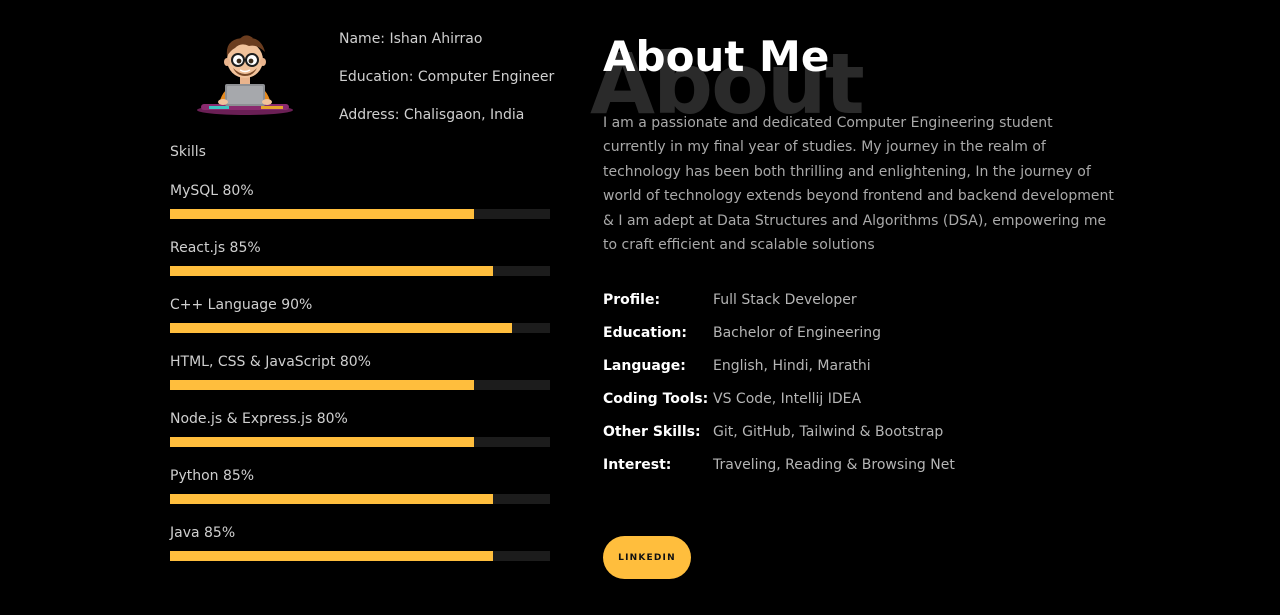 This screenshot has width=1280, height=615. I want to click on detail-key: Education:, so click(645, 333).